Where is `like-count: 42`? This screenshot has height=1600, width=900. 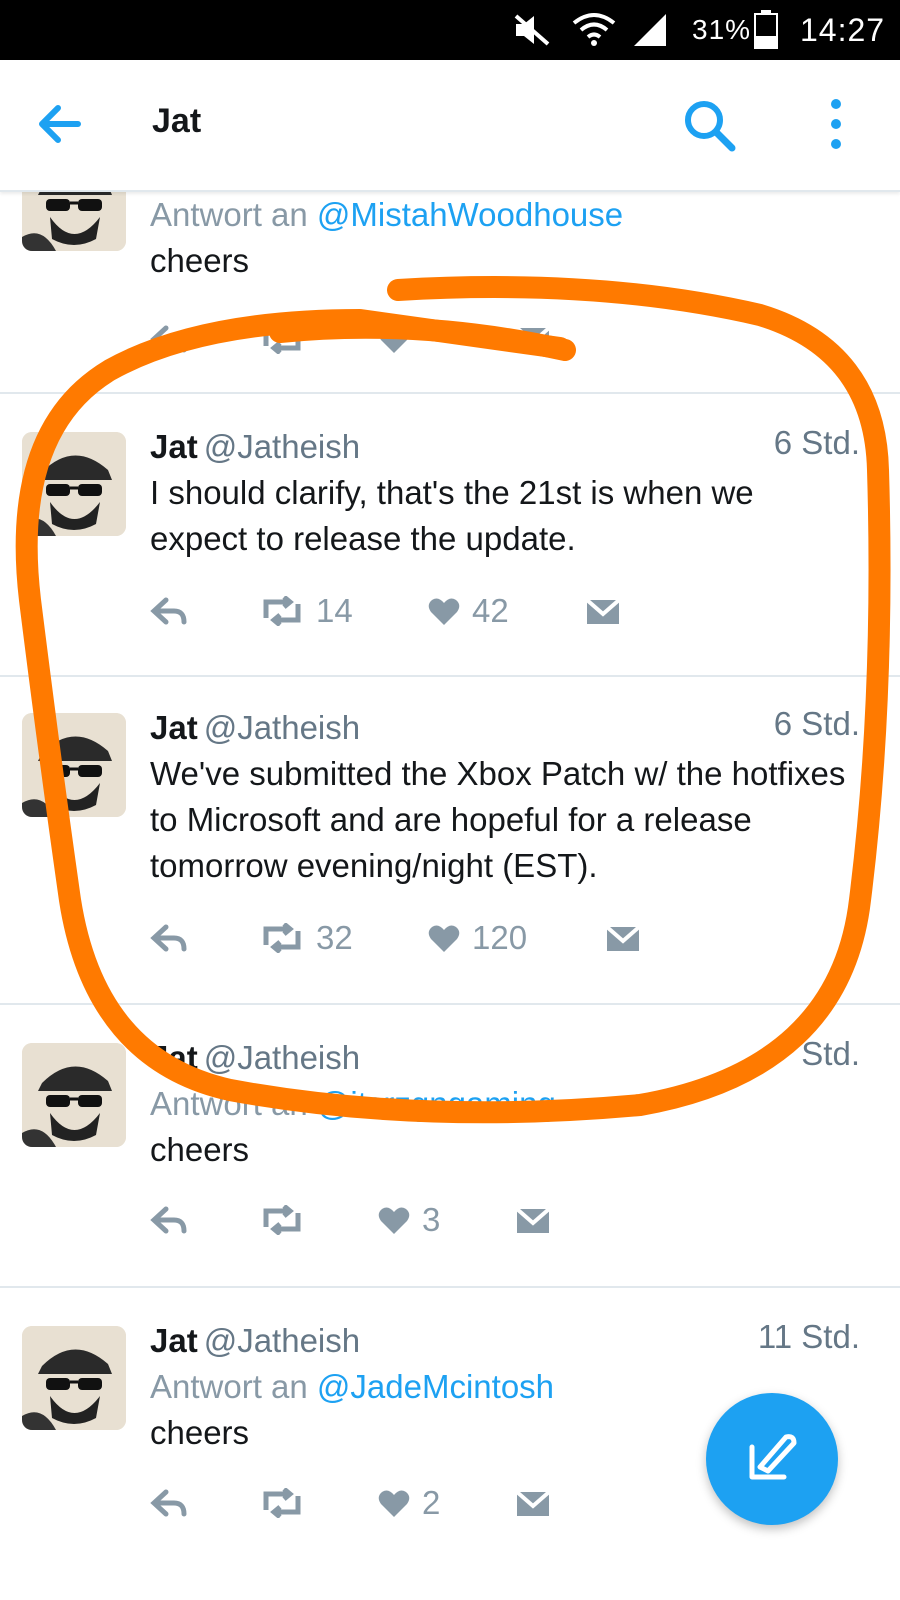
like-count: 42 is located at coordinates (490, 610).